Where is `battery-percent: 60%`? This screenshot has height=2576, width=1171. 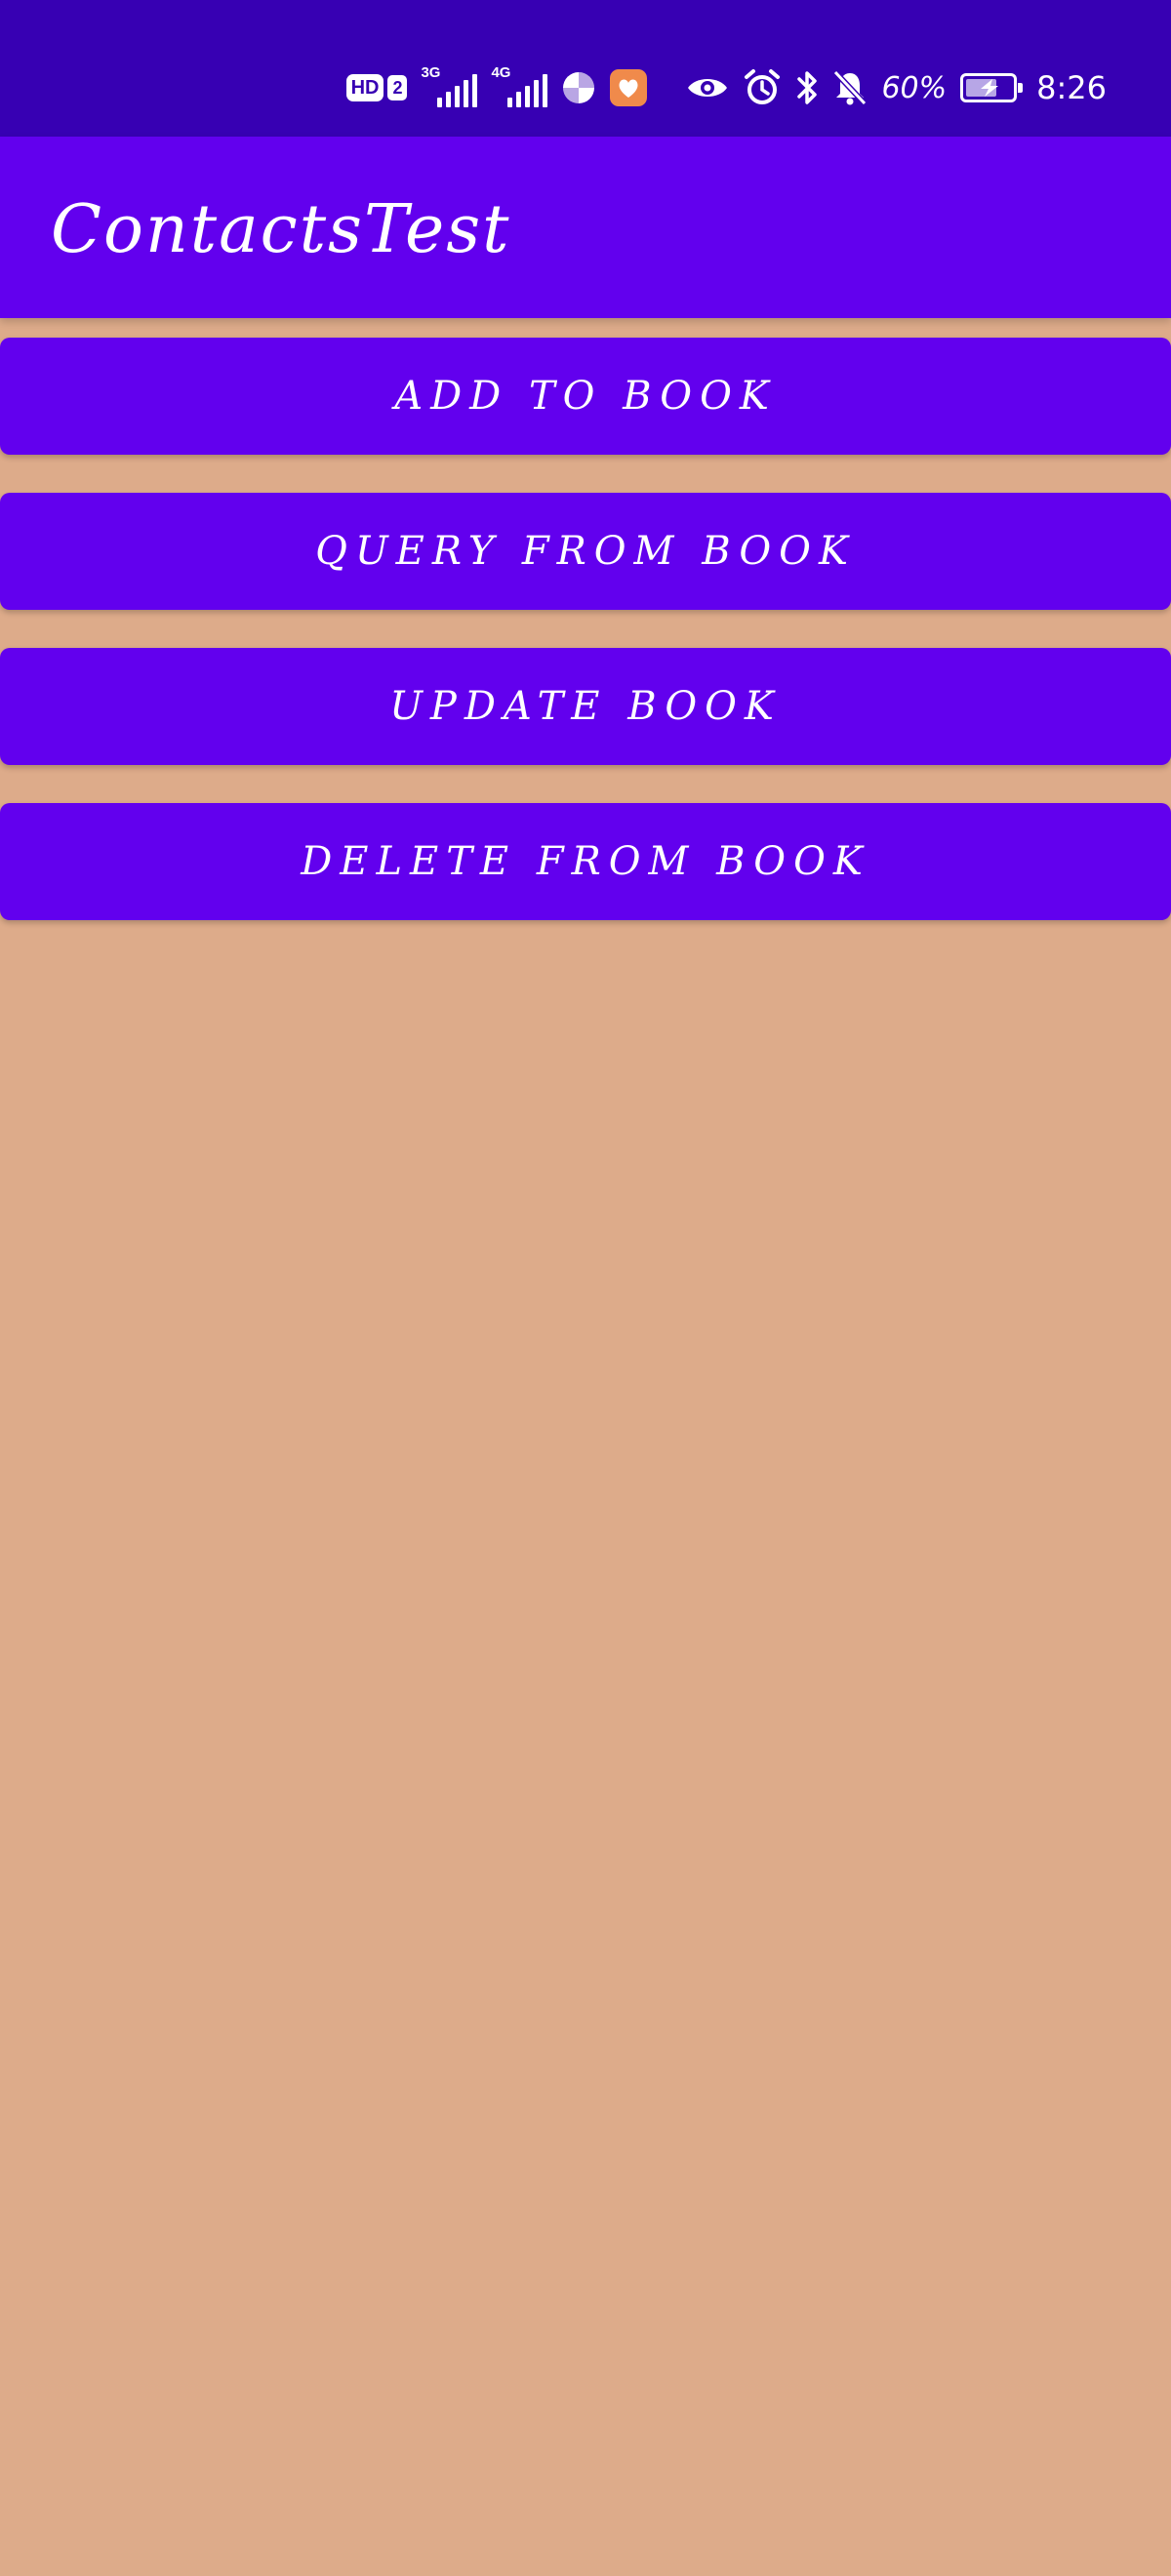 battery-percent: 60% is located at coordinates (914, 87).